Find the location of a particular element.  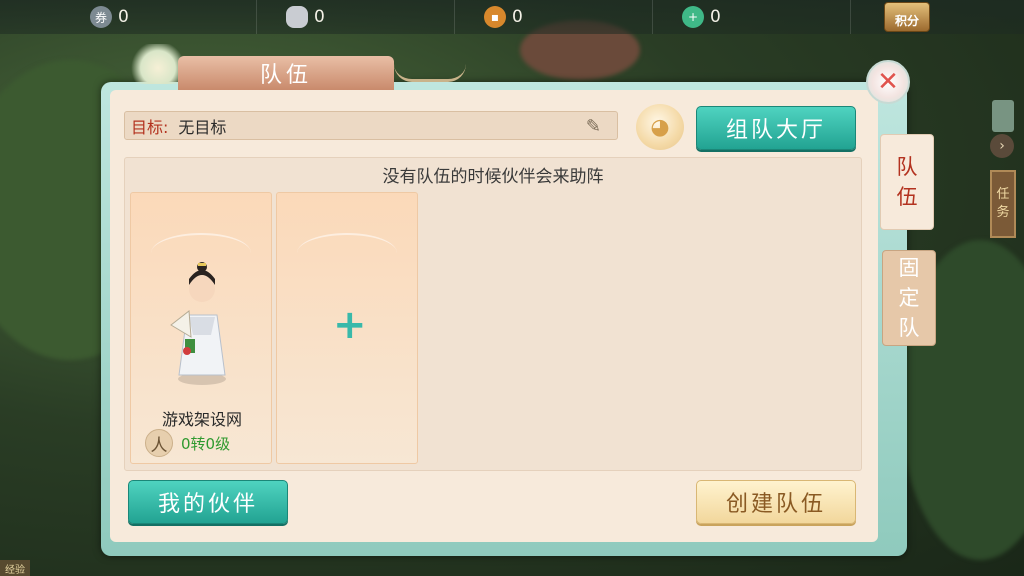

team-hint: 没有队伍的时候伙伴会来助阵 is located at coordinates (493, 177).